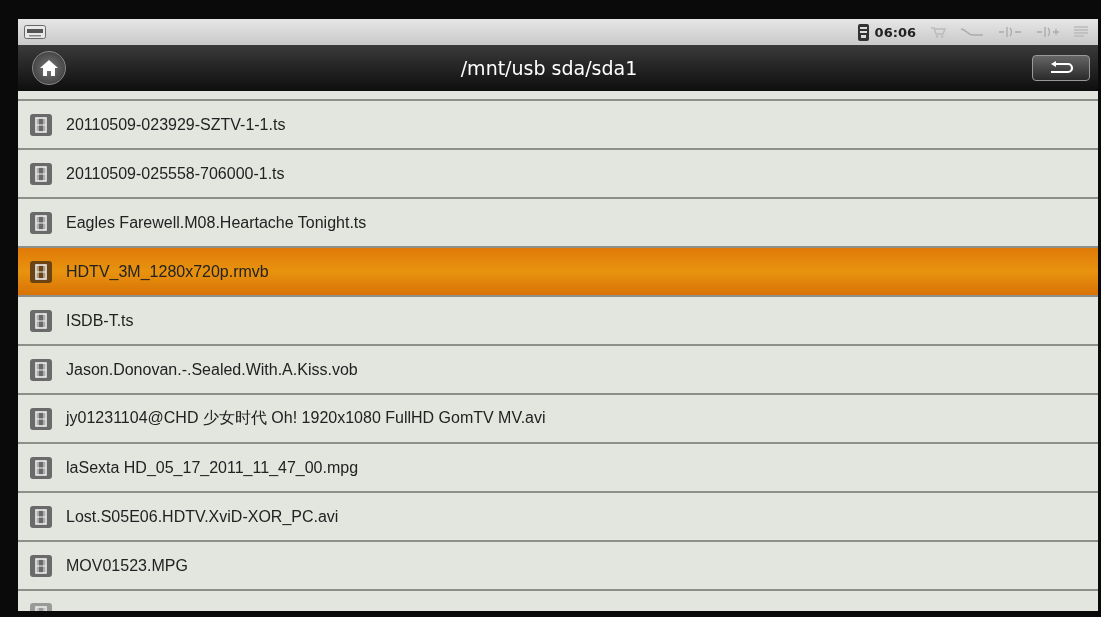 The width and height of the screenshot is (1101, 617). I want to click on file-row: 20110509-023929-SZTV-1-1.ts, so click(558, 125).